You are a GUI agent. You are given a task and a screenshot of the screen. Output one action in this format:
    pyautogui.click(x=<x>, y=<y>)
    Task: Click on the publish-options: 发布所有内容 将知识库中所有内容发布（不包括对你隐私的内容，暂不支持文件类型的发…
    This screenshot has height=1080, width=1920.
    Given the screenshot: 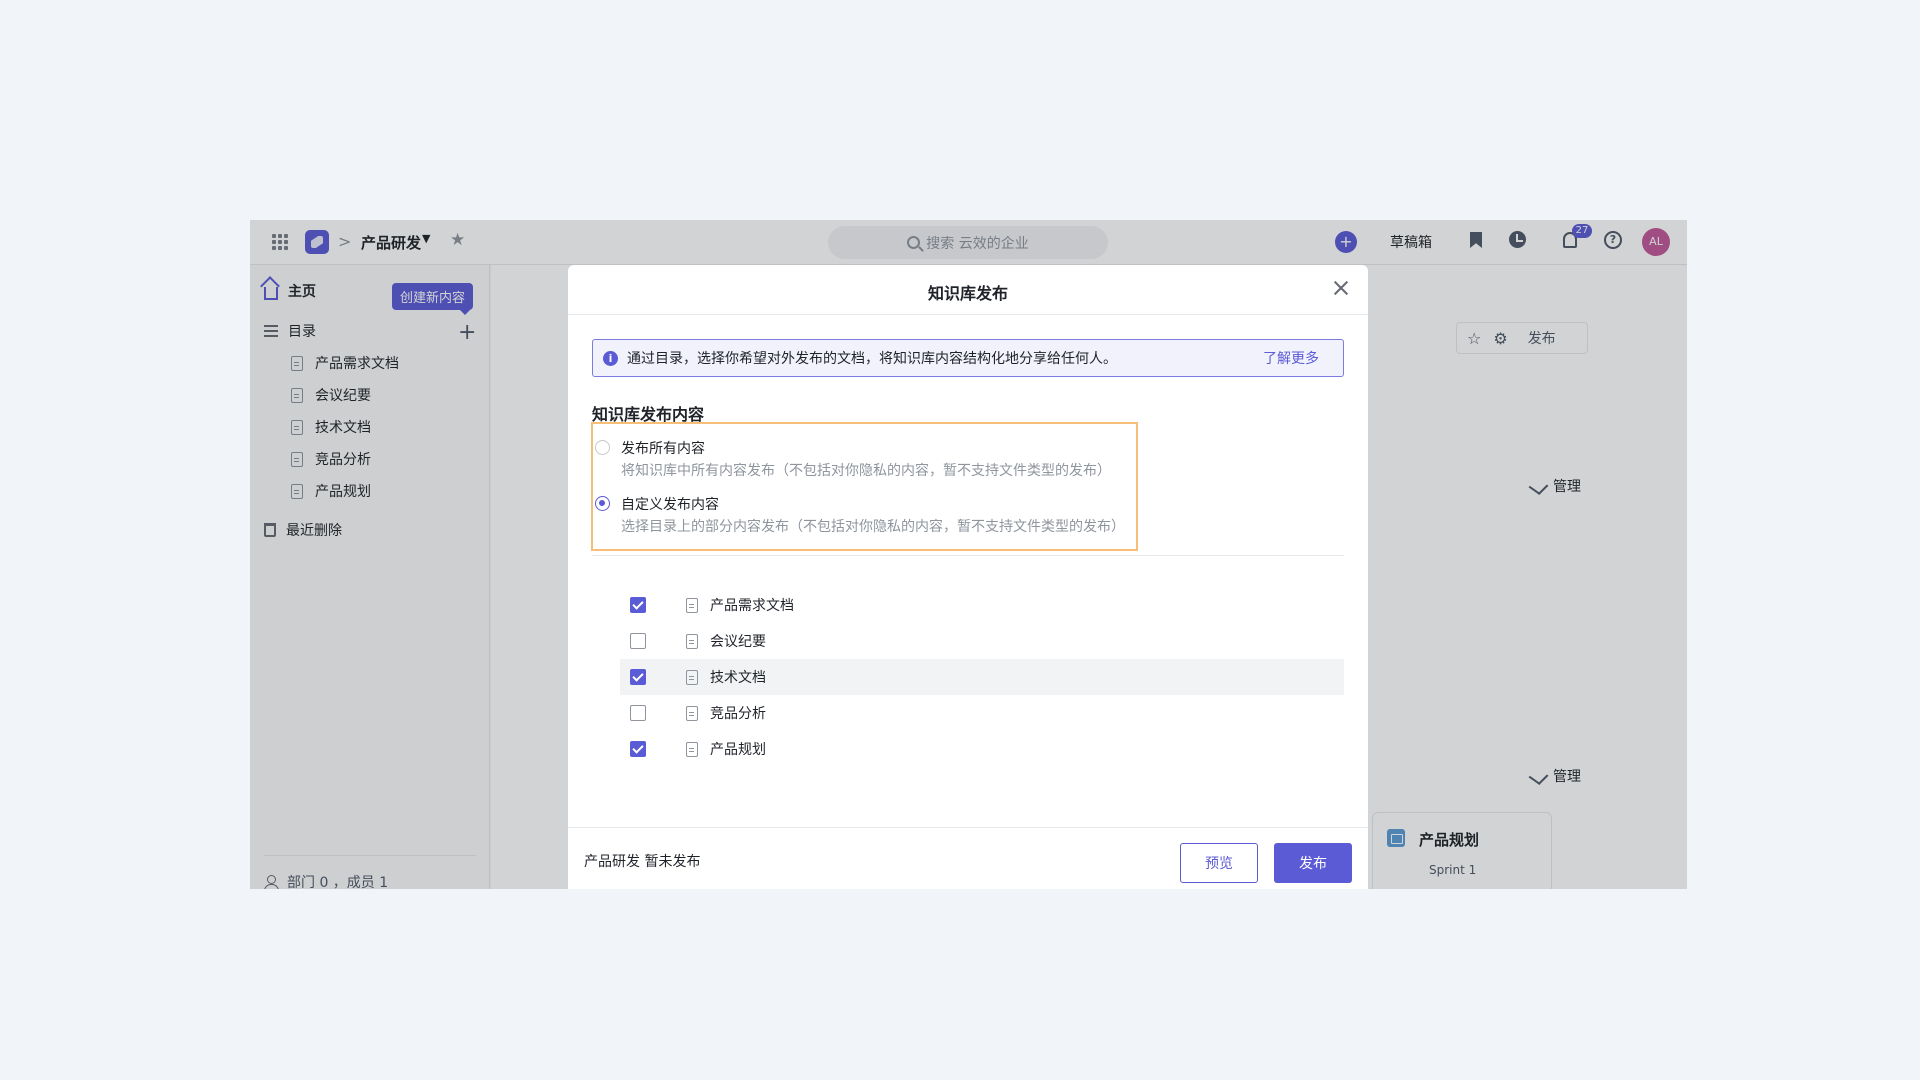 What is the action you would take?
    pyautogui.click(x=864, y=486)
    